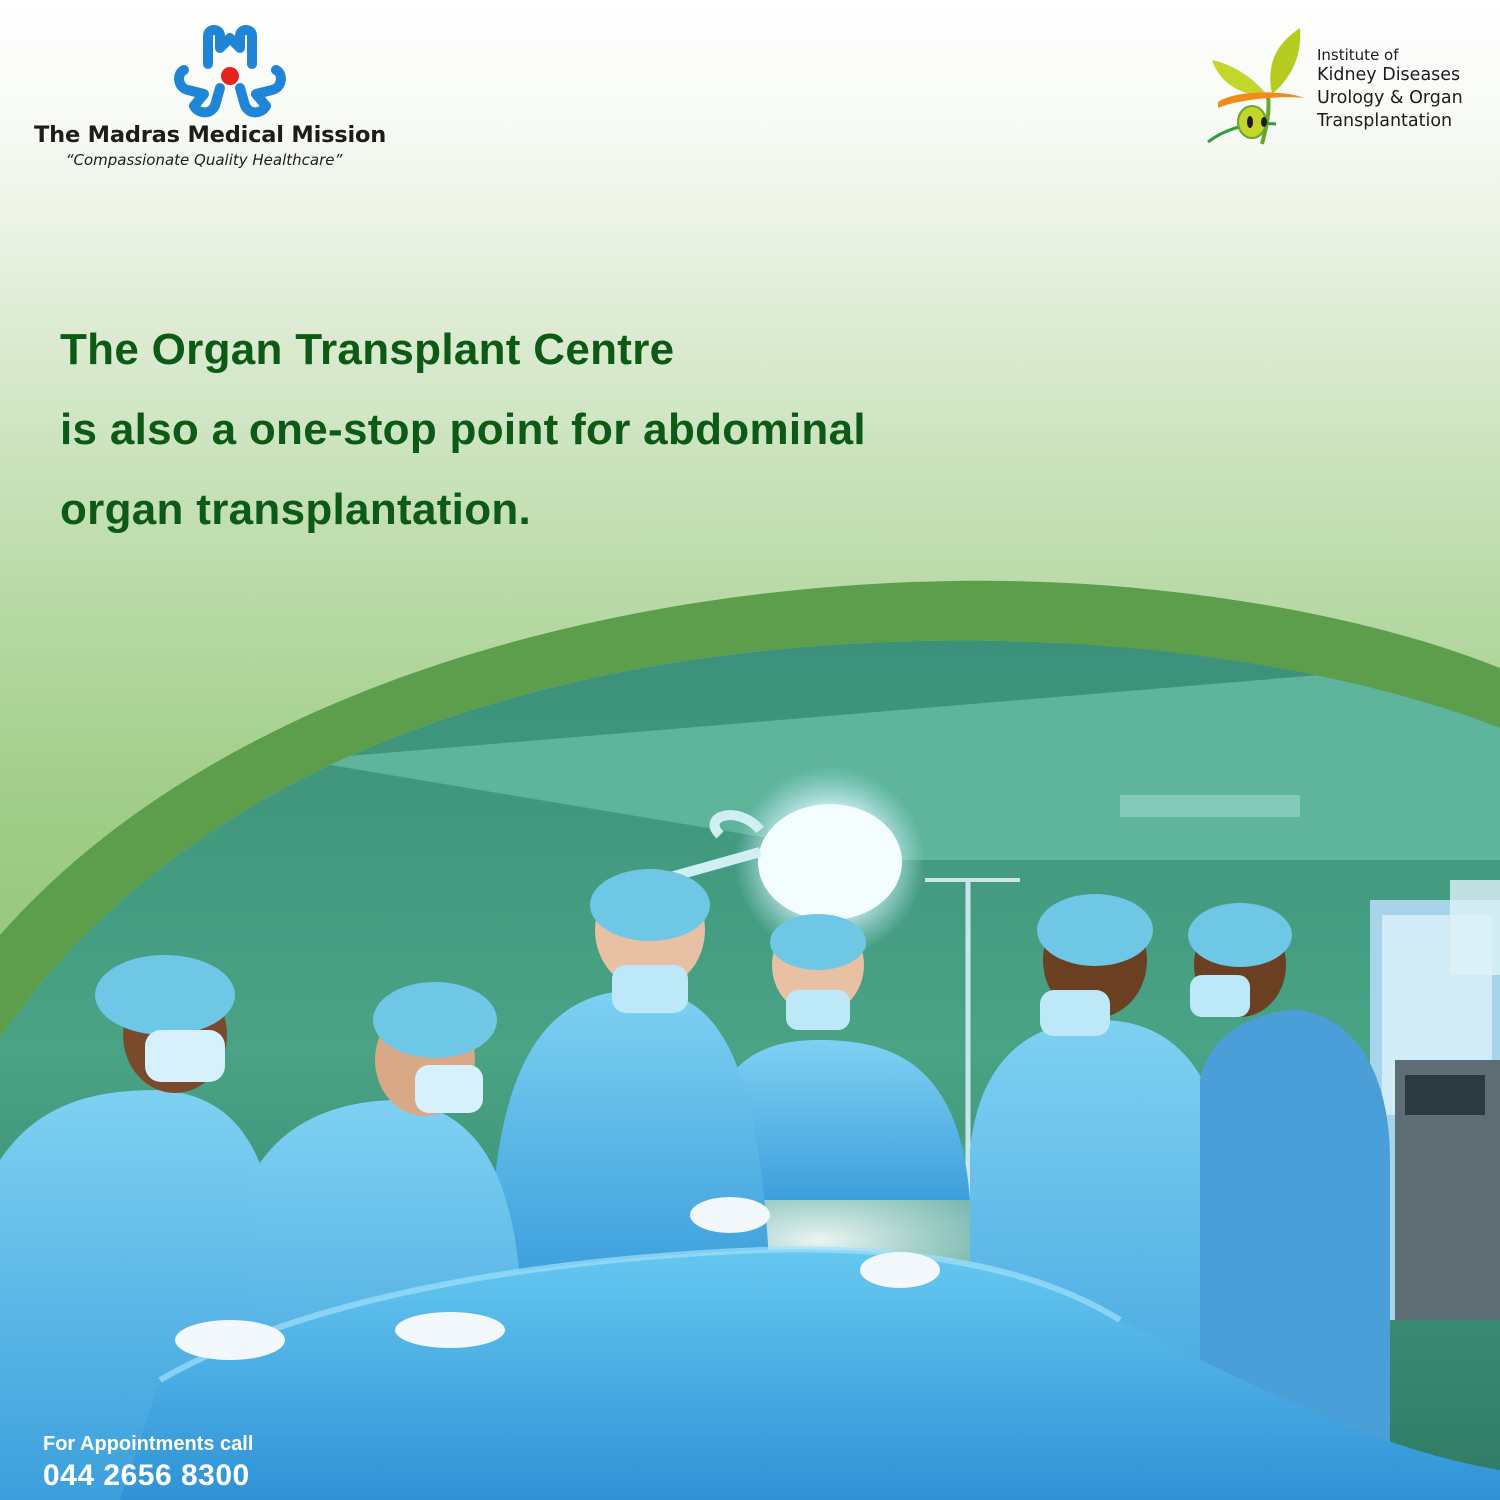 The image size is (1500, 1500). I want to click on headline-line-2: is also a one-stop point for abdominal, so click(463, 429).